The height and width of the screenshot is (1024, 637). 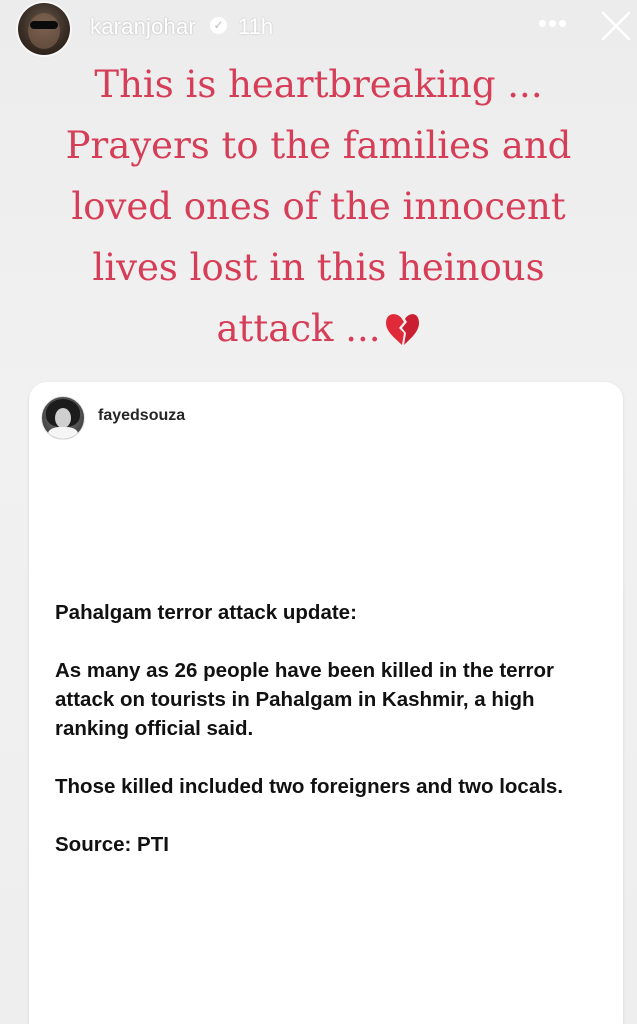 What do you see at coordinates (112, 844) in the screenshot?
I see `post-source: Source: PTI` at bounding box center [112, 844].